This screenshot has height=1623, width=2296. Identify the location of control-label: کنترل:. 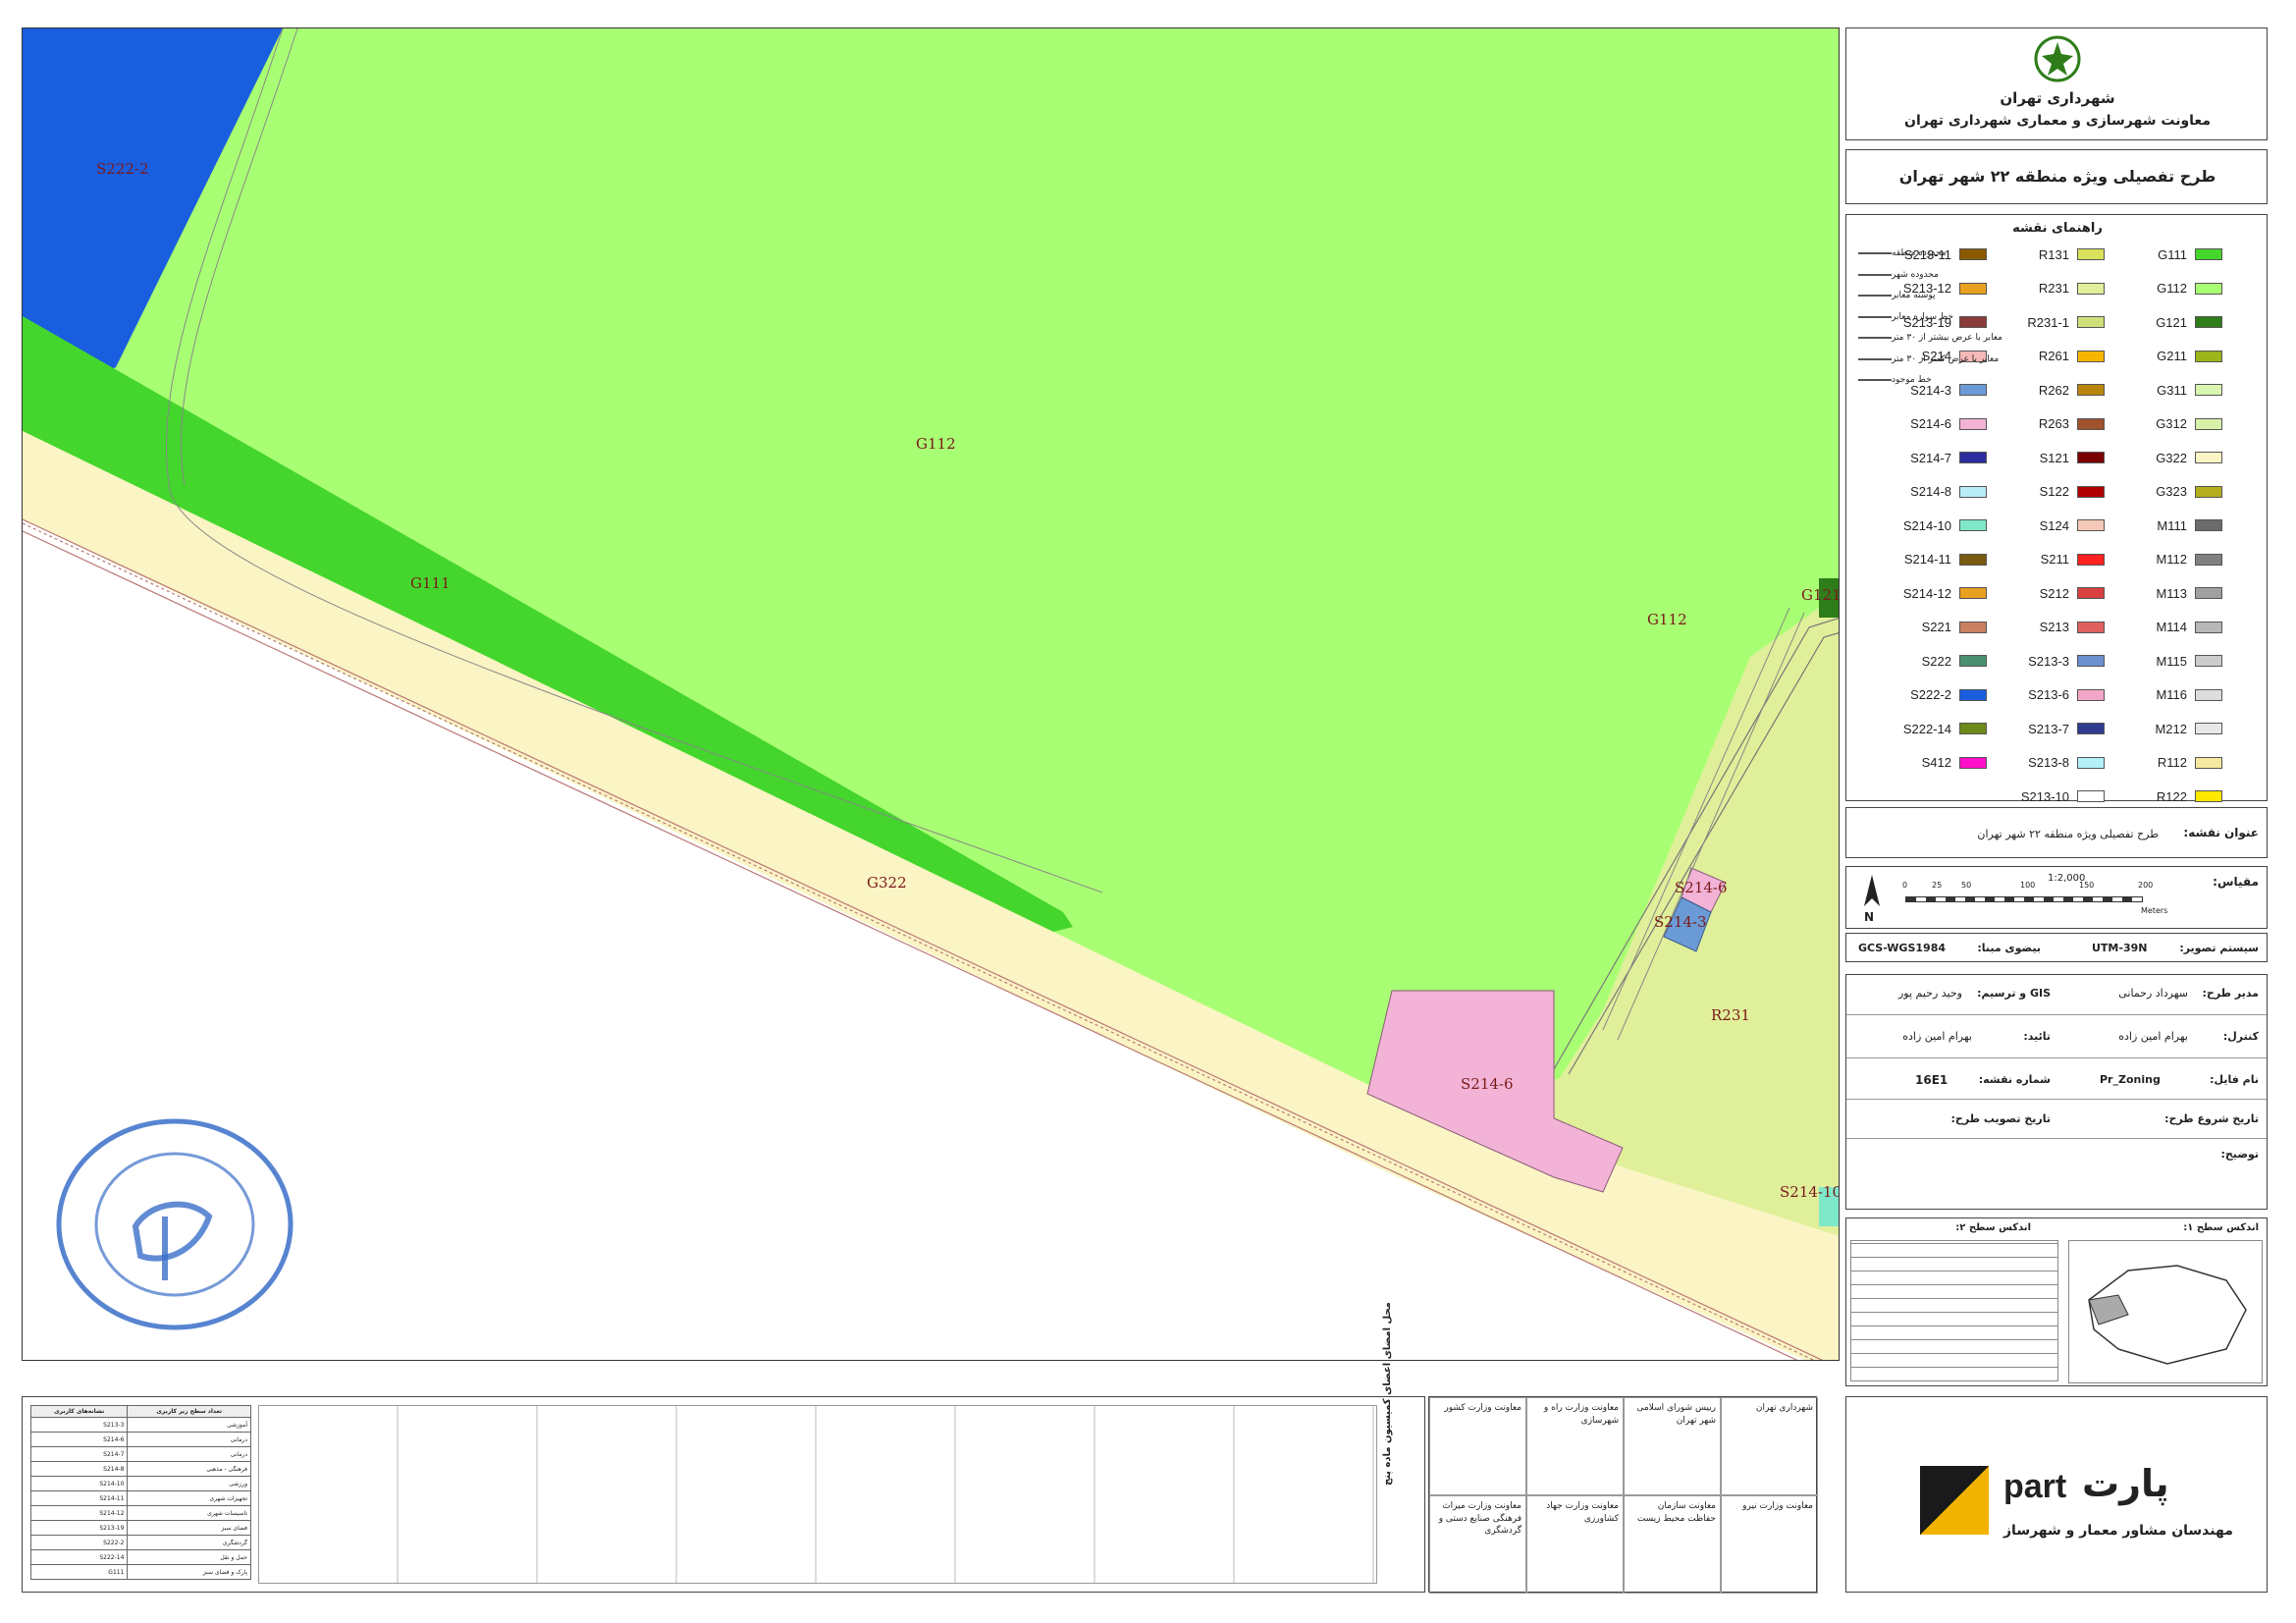
(2241, 1036).